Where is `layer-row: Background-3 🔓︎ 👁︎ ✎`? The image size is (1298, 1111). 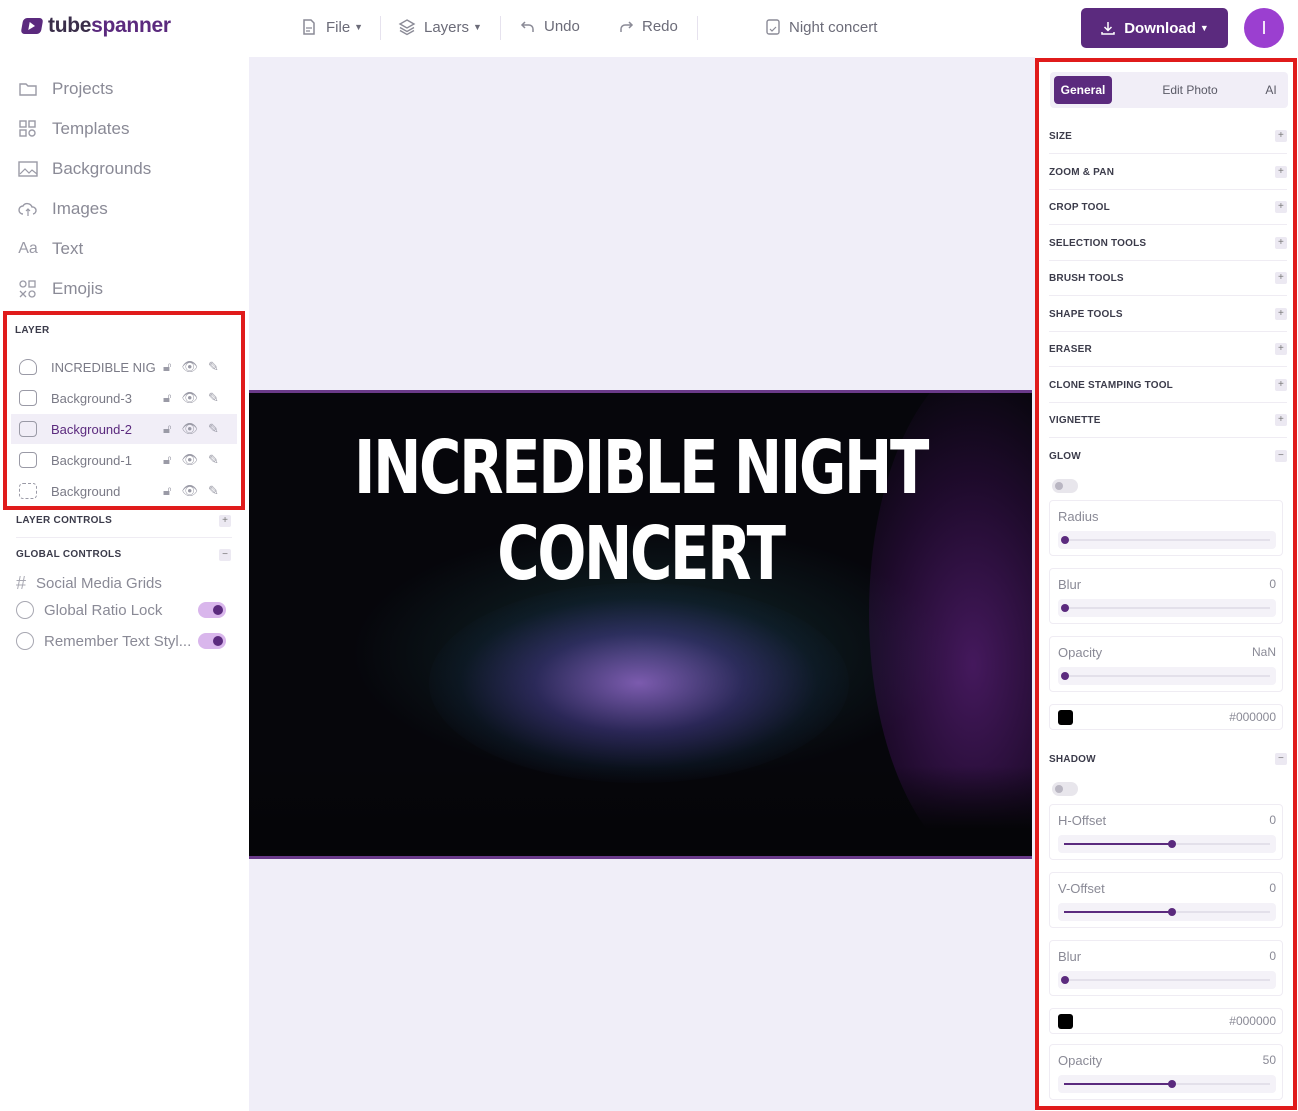
layer-row: Background-3 🔓︎ 👁︎ ✎ is located at coordinates (124, 398).